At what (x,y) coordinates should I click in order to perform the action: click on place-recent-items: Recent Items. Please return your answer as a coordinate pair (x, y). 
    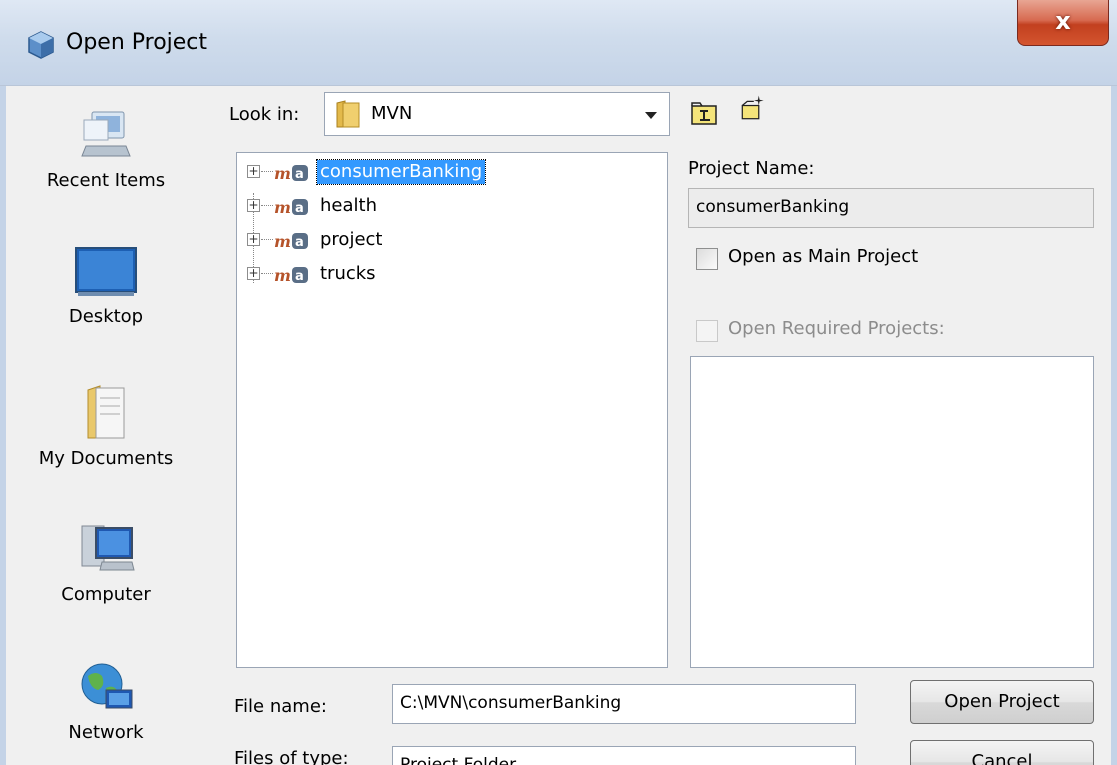
    Looking at the image, I should click on (106, 148).